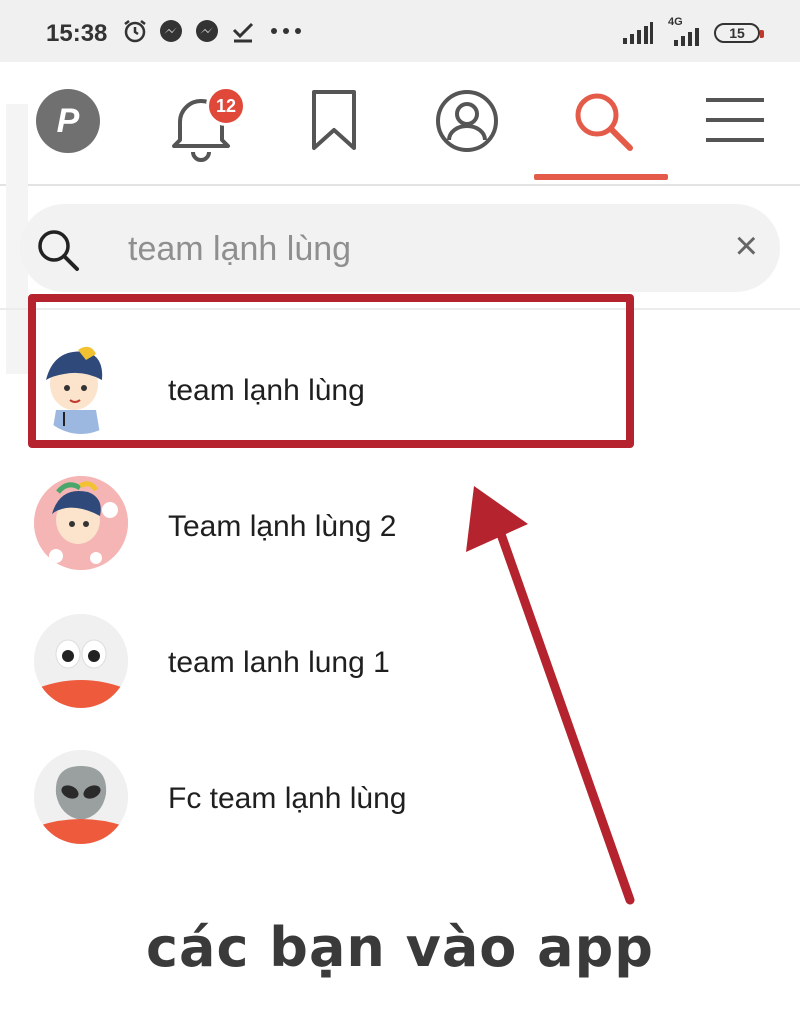 The image size is (800, 1024). I want to click on more-dots-icon, so click(286, 31).